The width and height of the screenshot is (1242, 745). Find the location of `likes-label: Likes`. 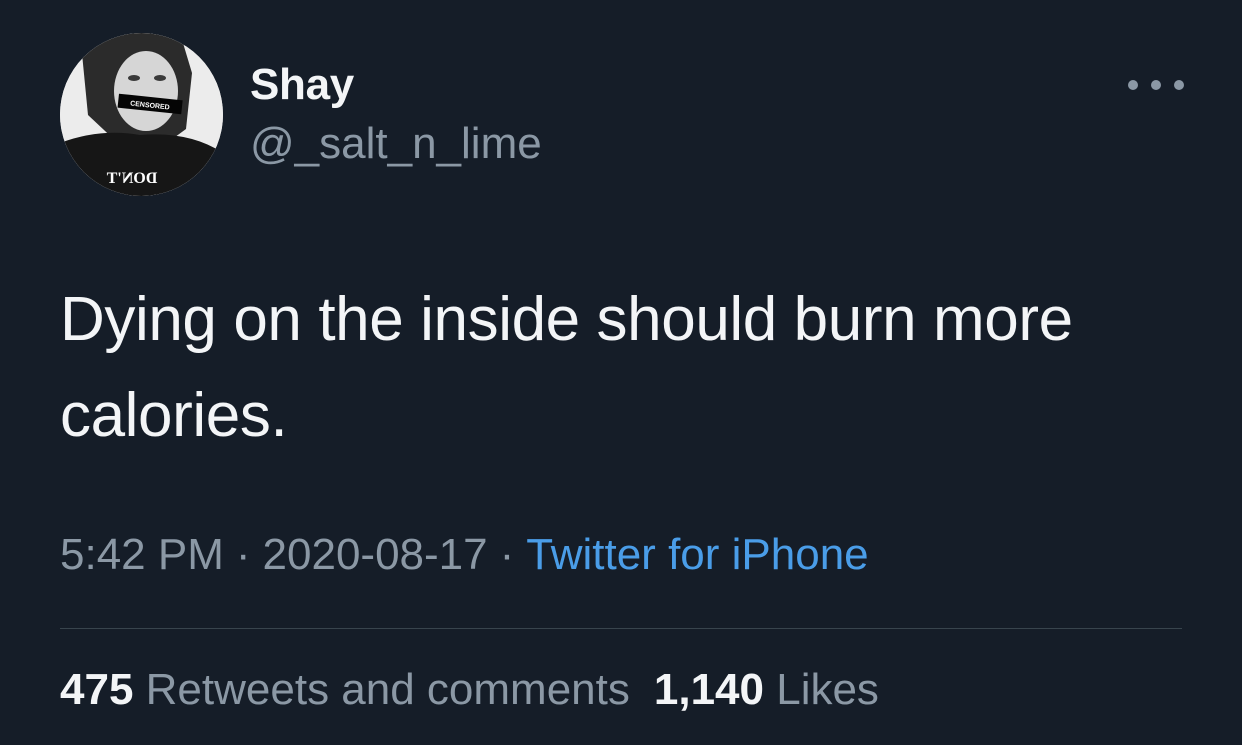

likes-label: Likes is located at coordinates (827, 689).